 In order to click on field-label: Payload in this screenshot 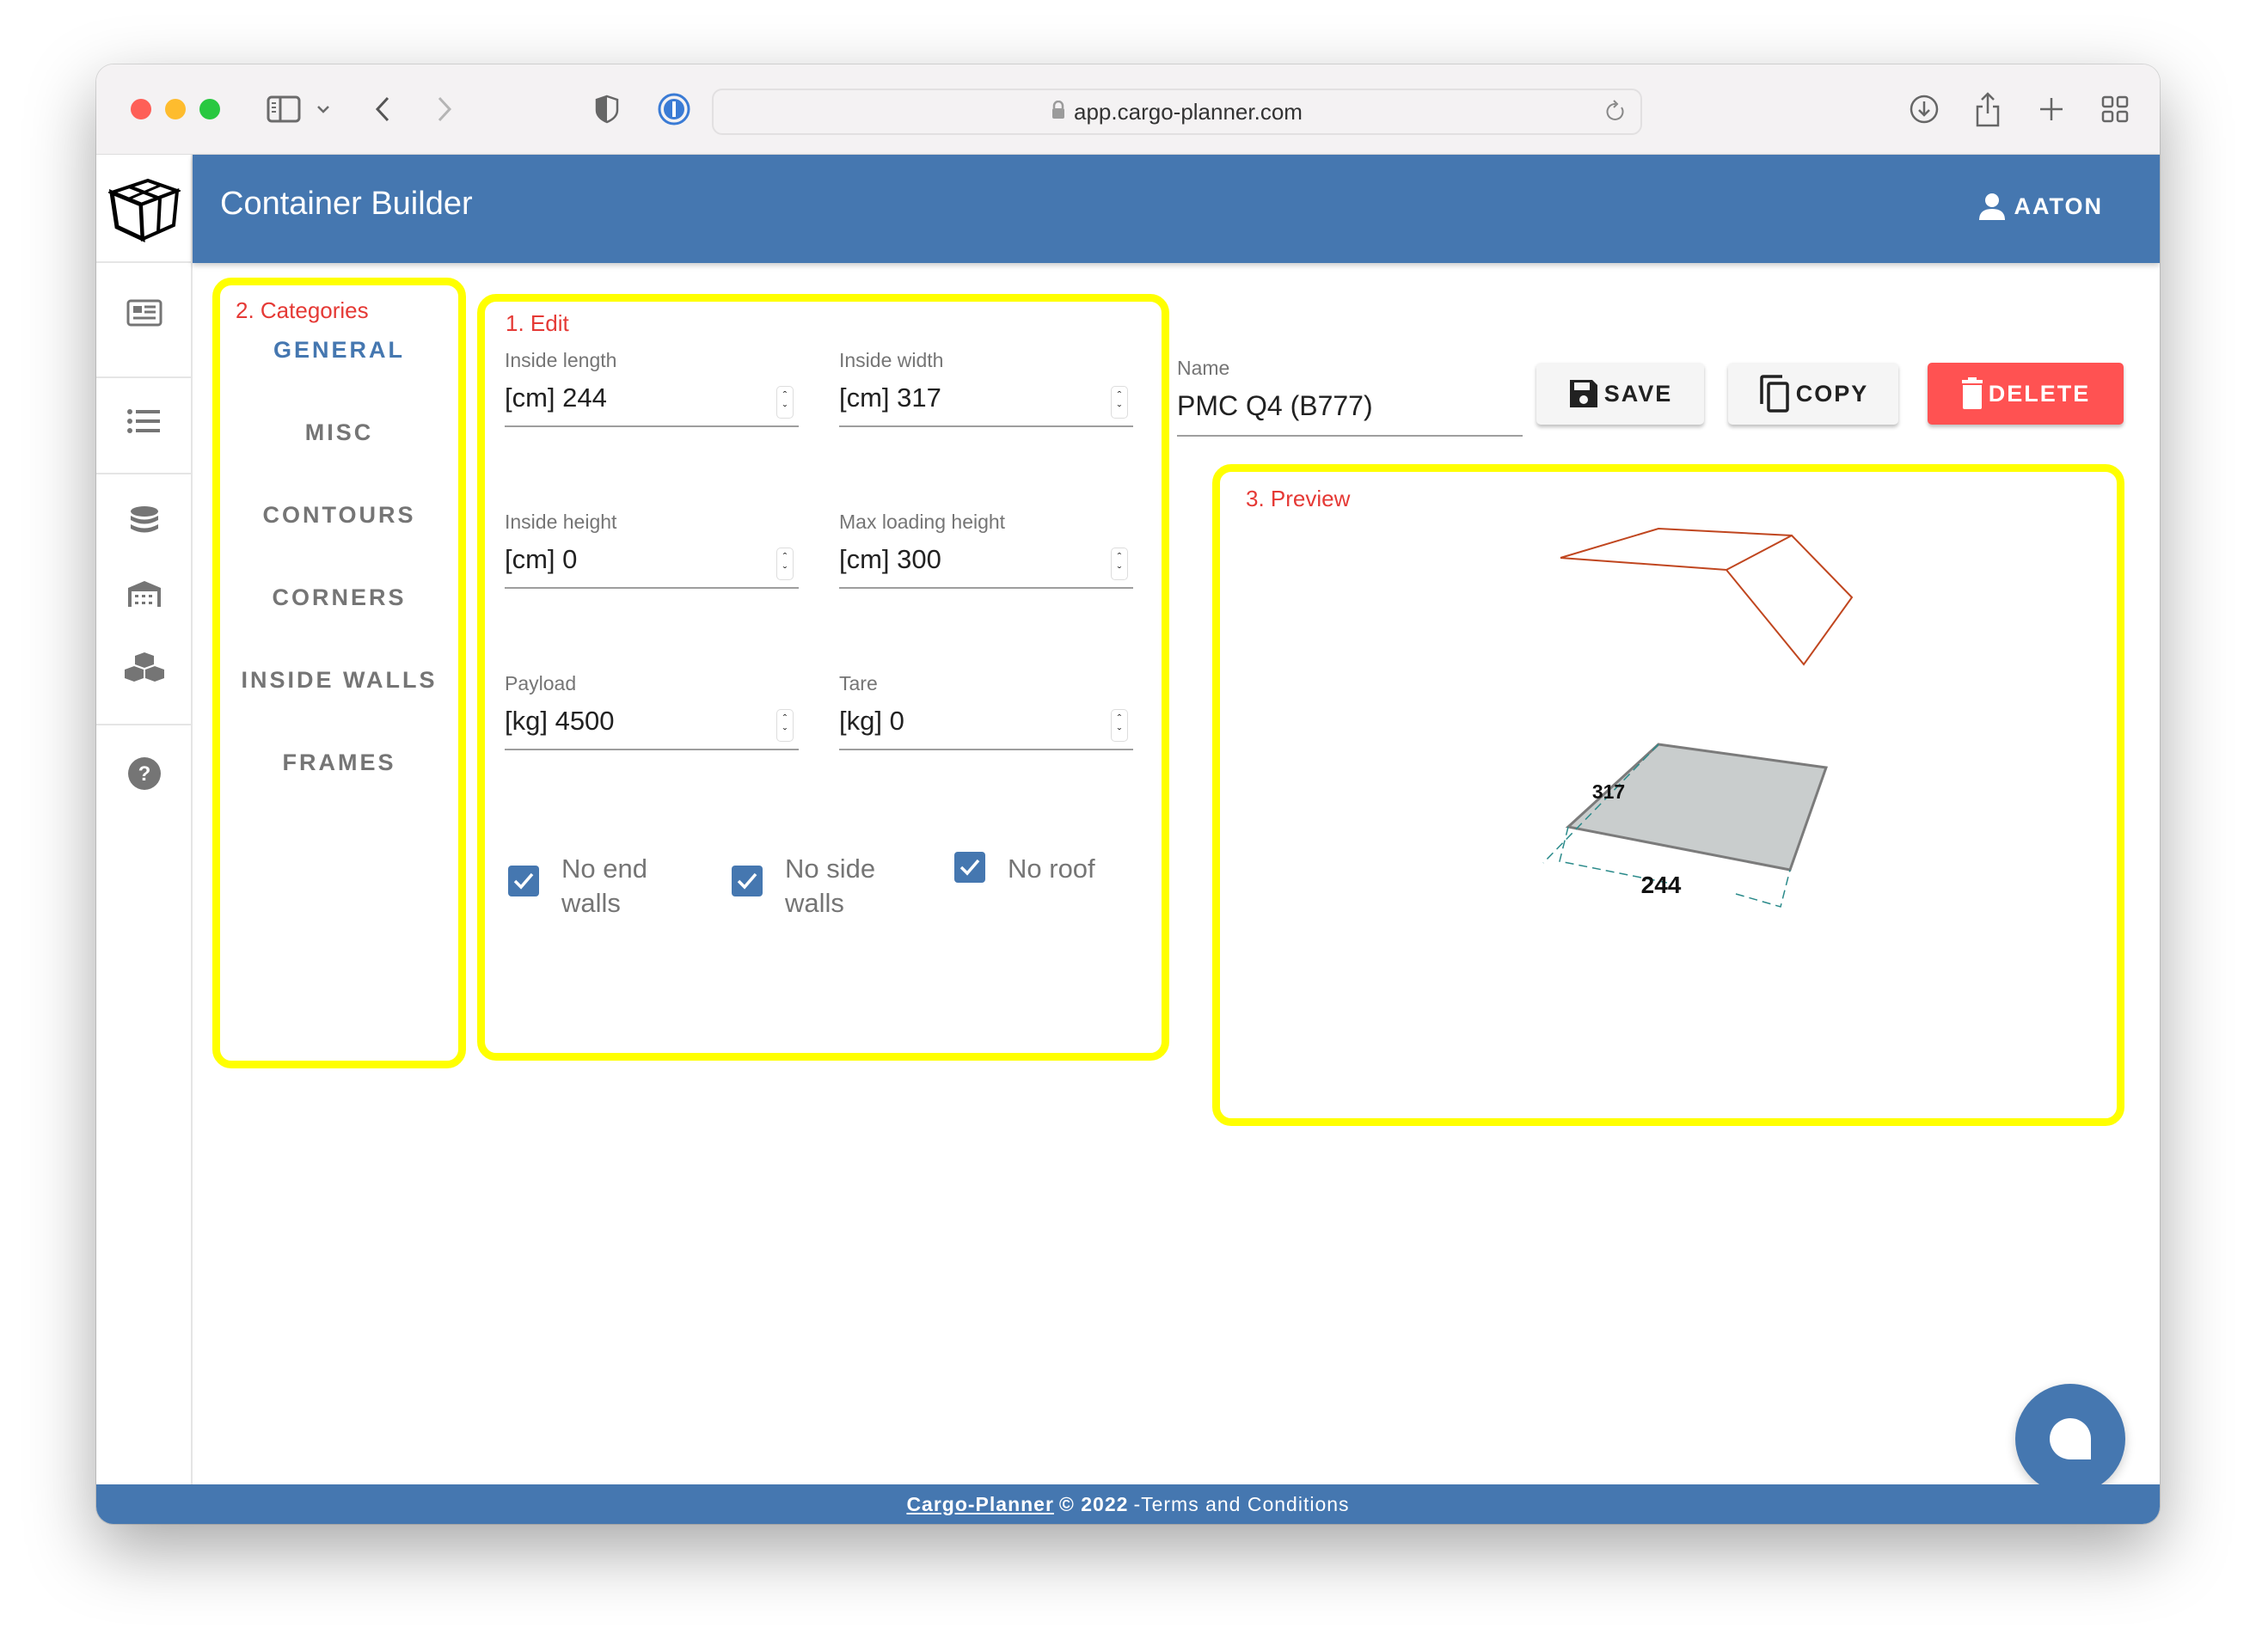, I will do `click(541, 683)`.